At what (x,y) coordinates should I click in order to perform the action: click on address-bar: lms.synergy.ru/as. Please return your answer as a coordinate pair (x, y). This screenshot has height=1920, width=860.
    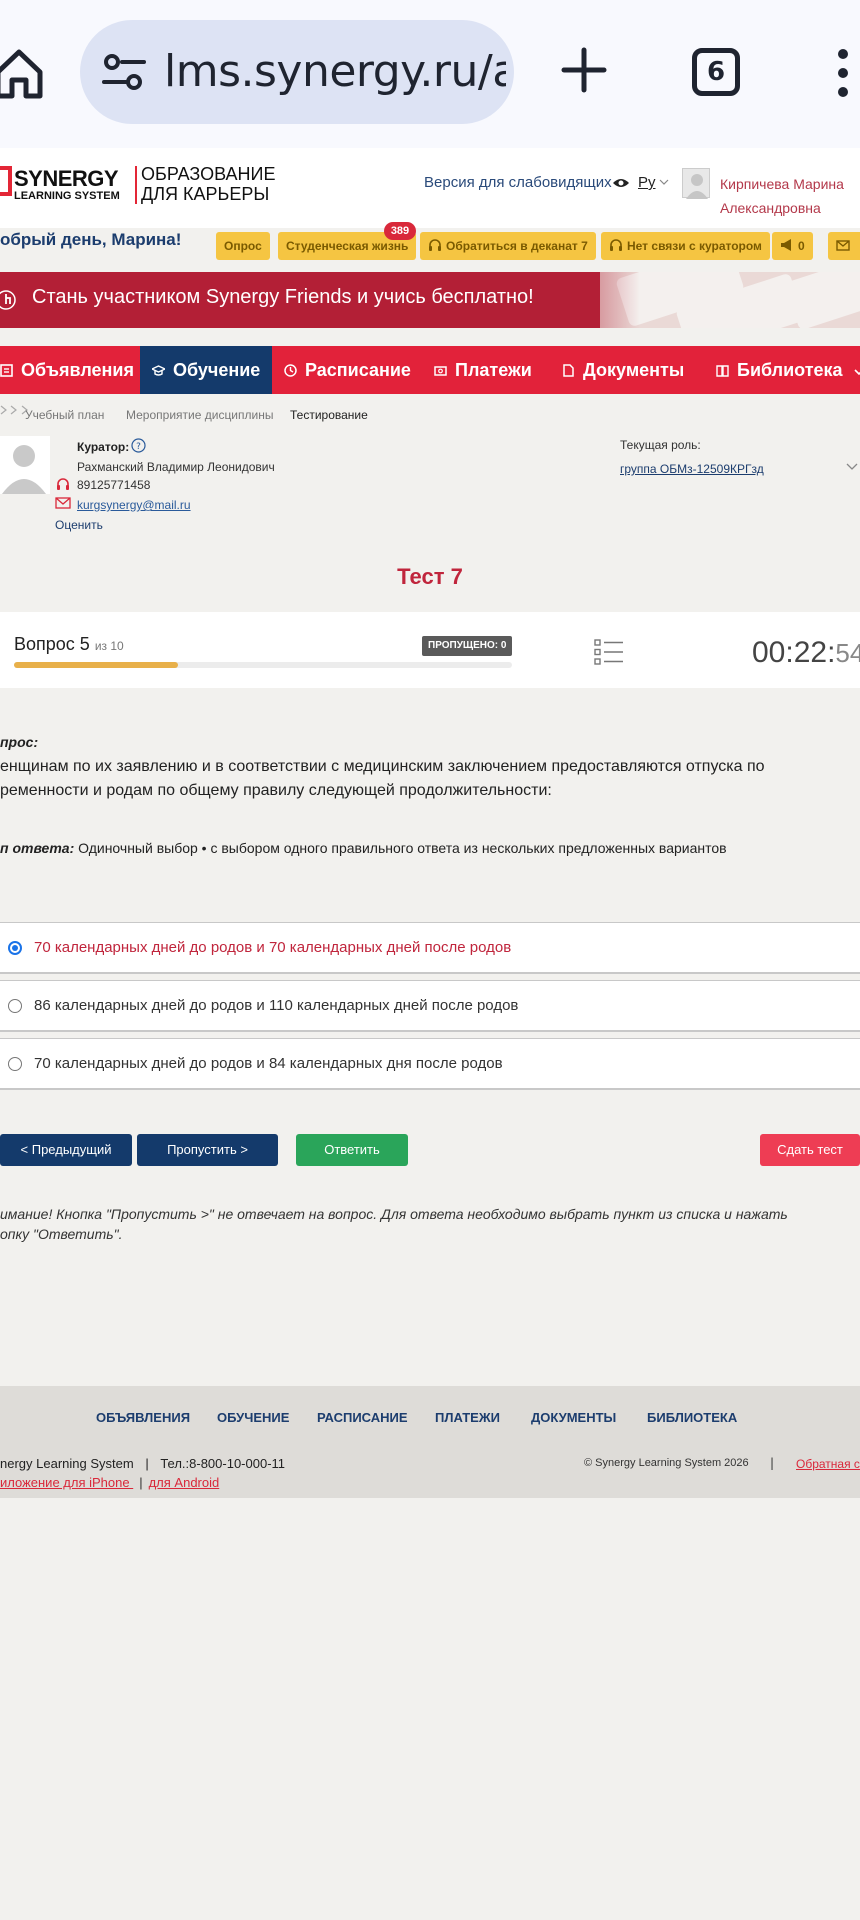
    Looking at the image, I should click on (297, 72).